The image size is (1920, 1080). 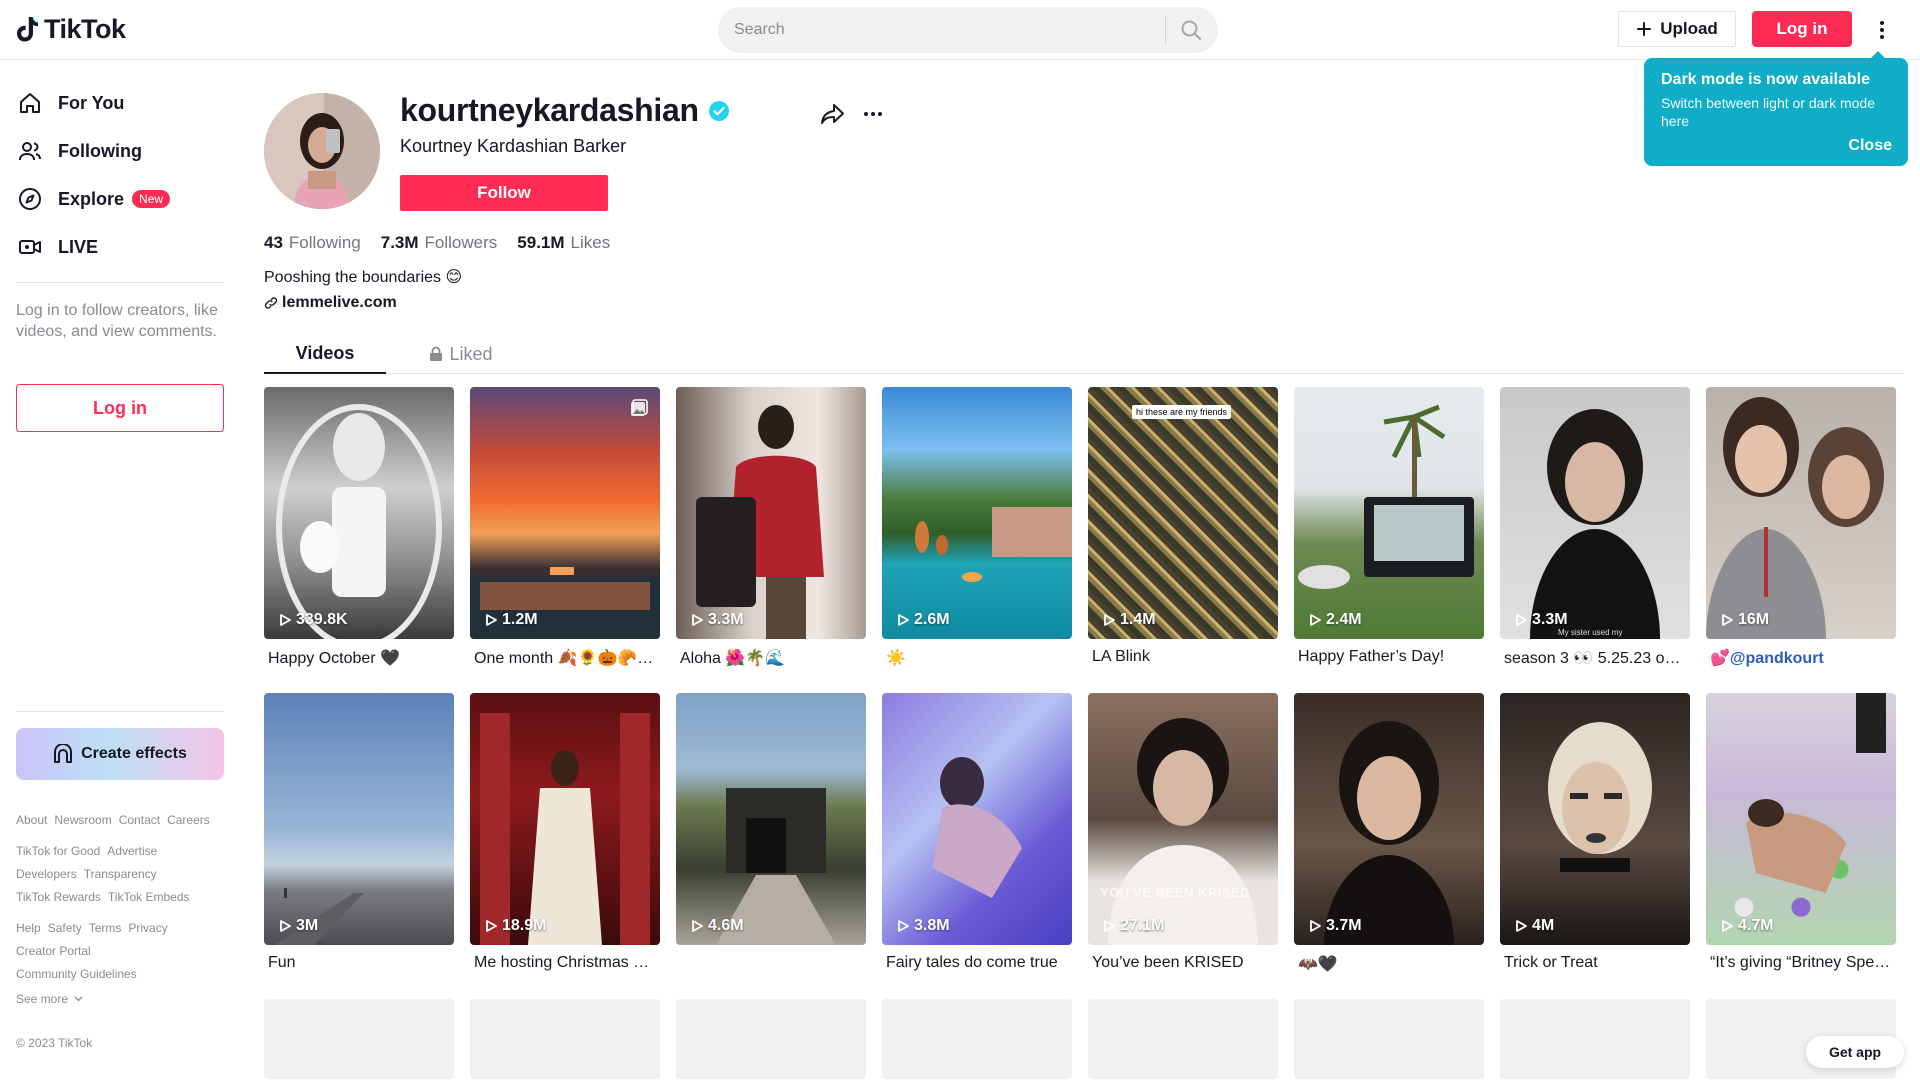 I want to click on video-card: 2.4M Happy Father’s Day!, so click(x=1389, y=528).